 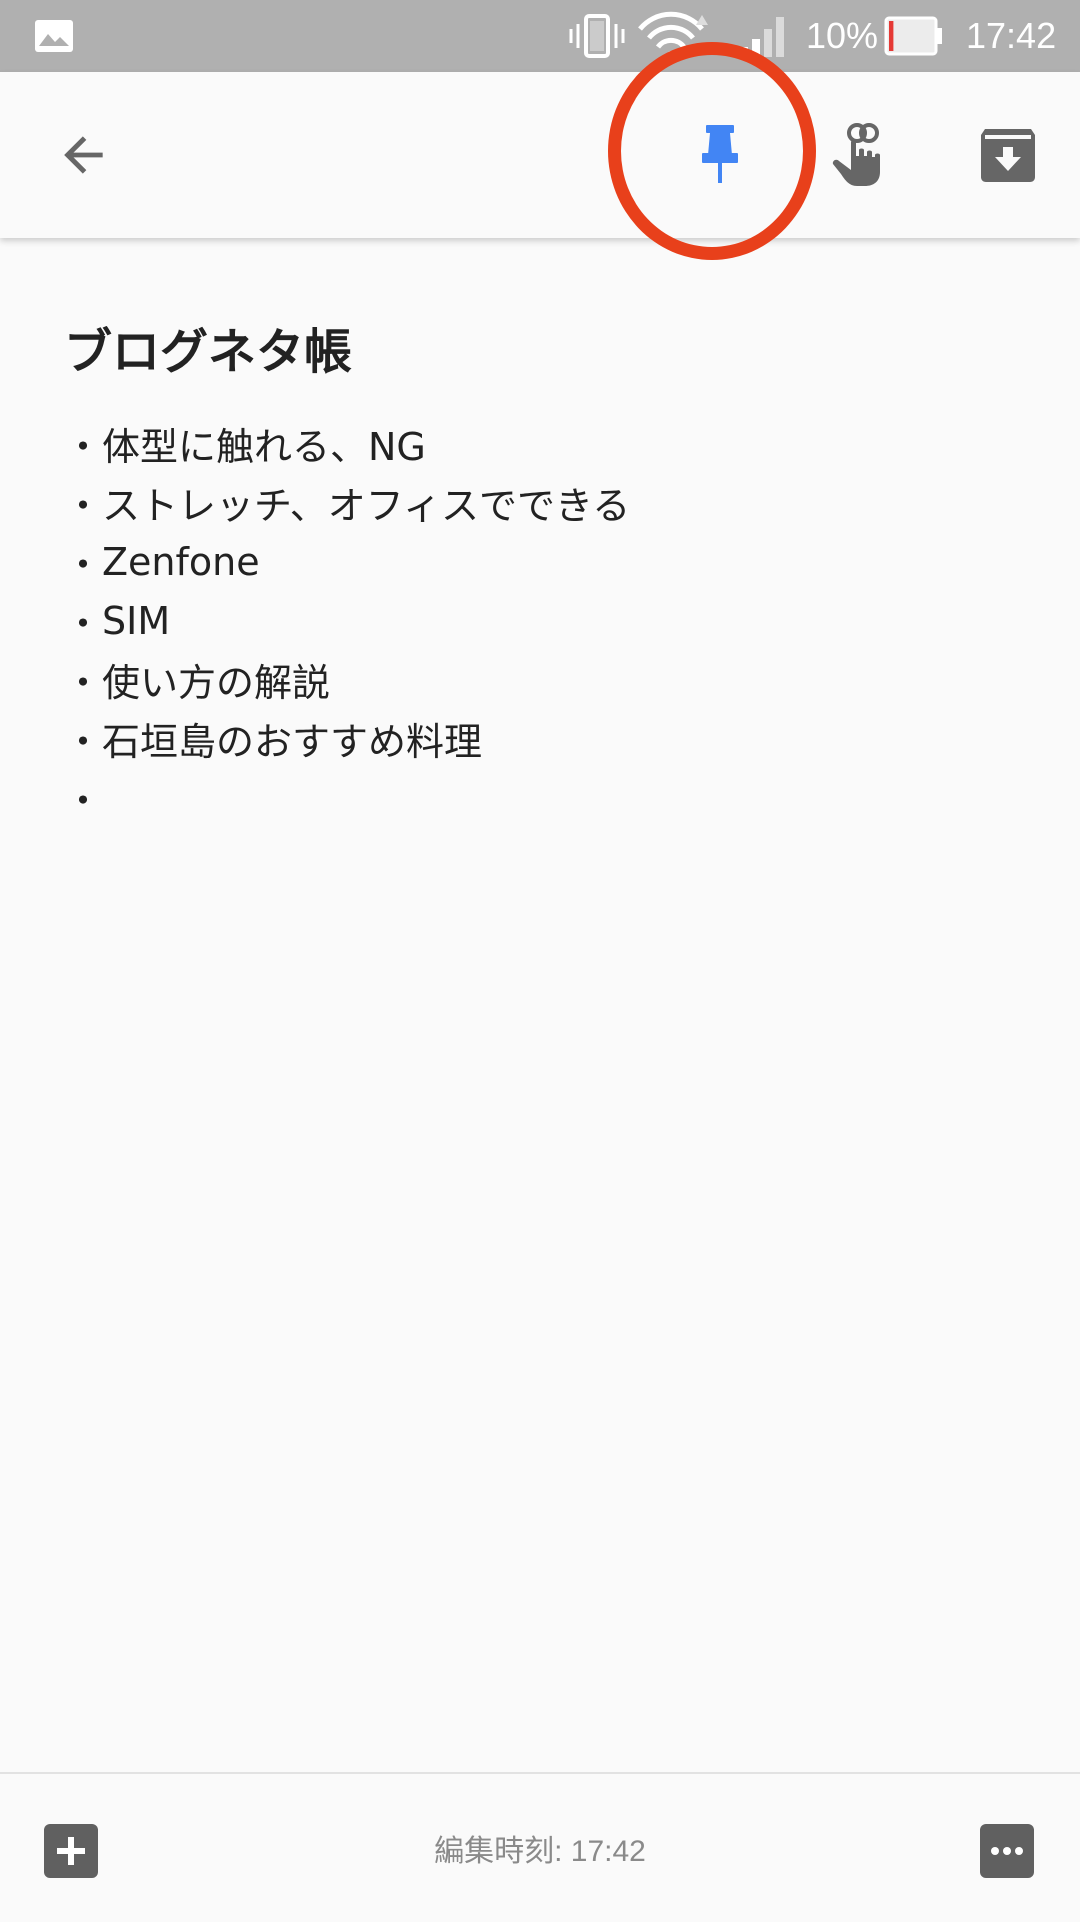 I want to click on signal-icon, so click(x=764, y=36).